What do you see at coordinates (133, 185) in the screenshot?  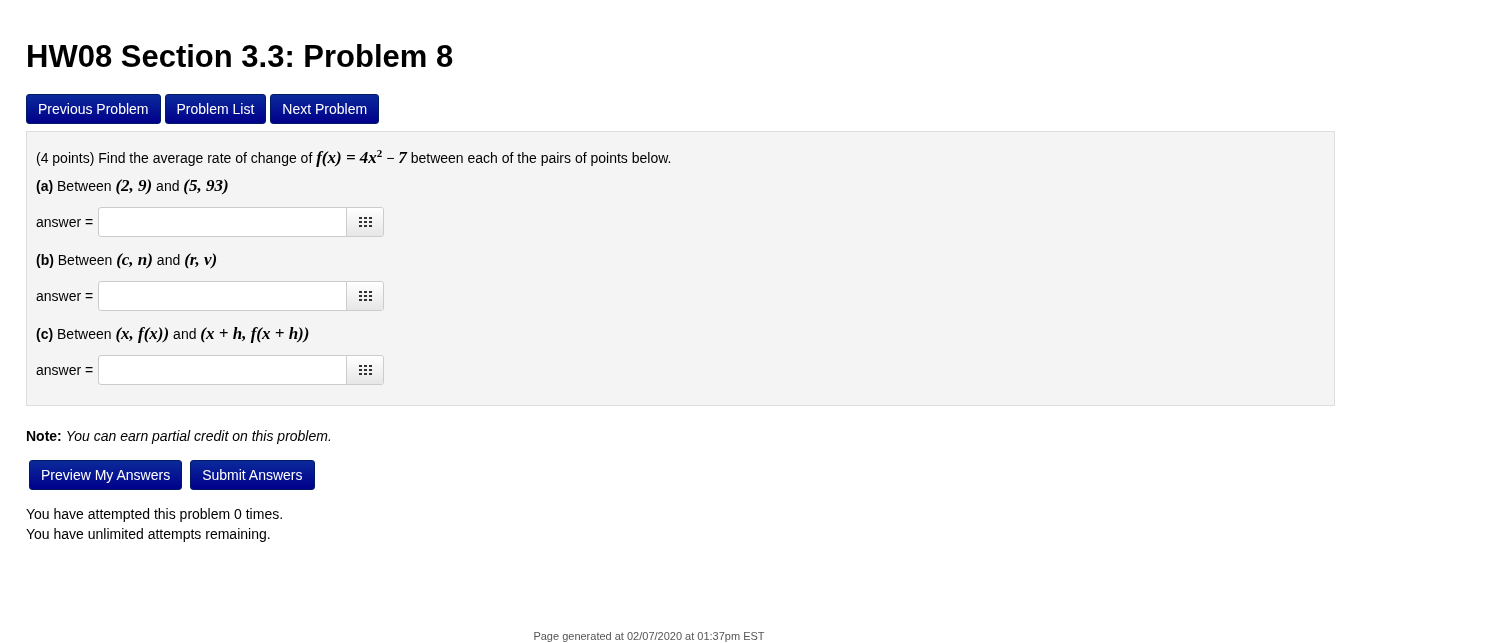 I see `question-text: (a) Between (2, 9) and (5, 93)` at bounding box center [133, 185].